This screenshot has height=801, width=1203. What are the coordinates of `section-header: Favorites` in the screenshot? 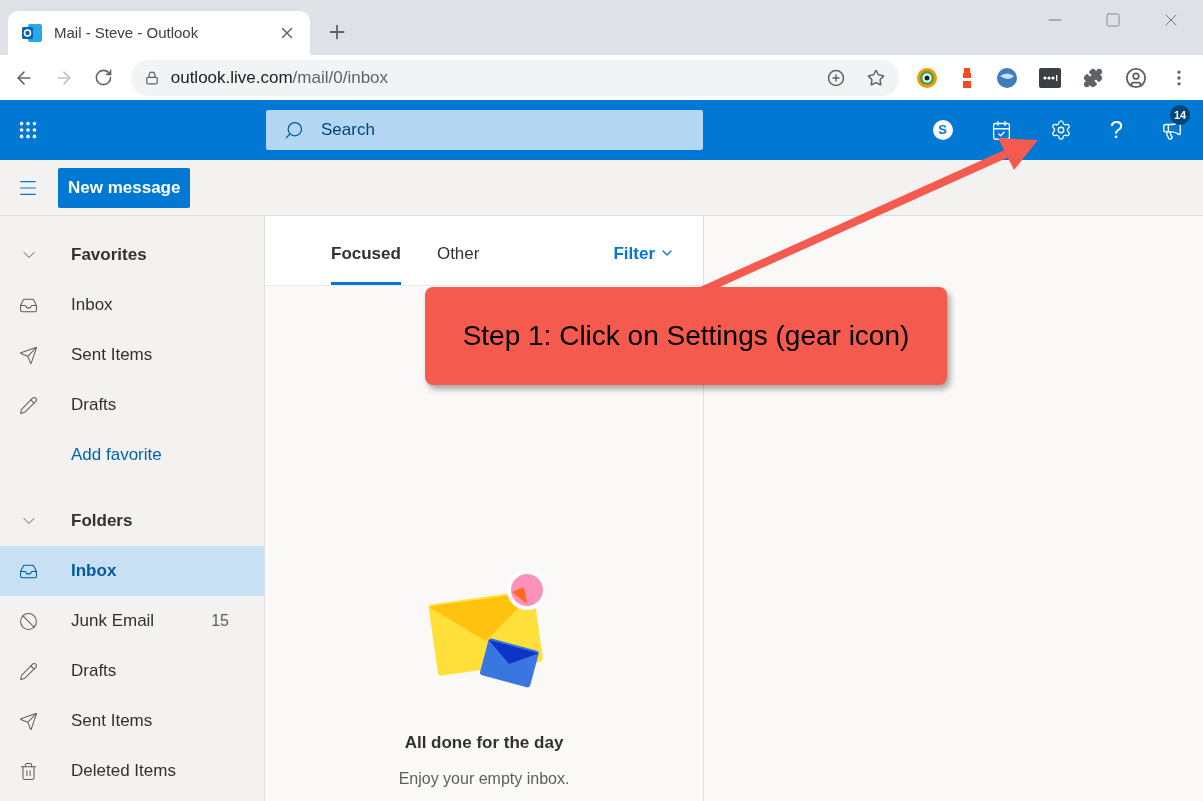 It's located at (132, 255).